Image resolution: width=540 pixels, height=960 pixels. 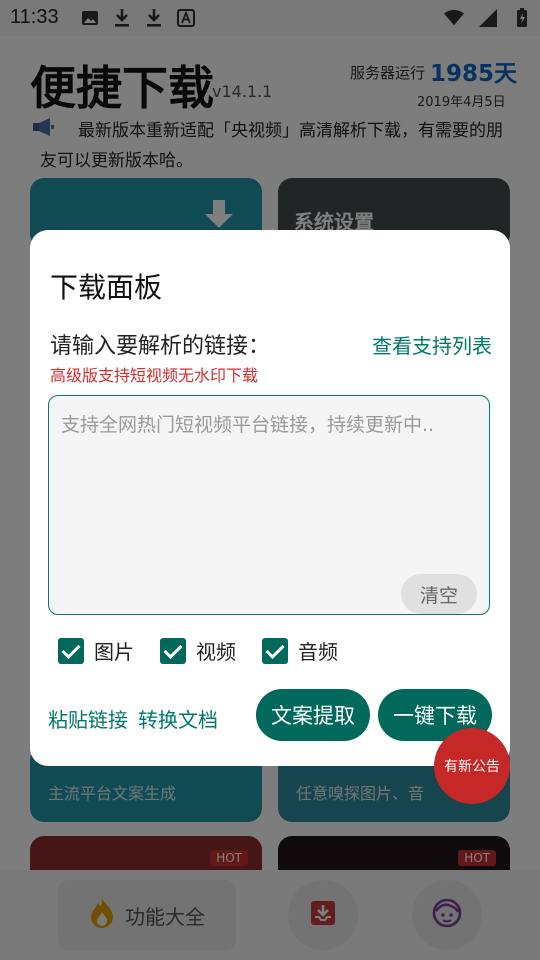 I want to click on checkbox-images-label: 图片, so click(x=114, y=652).